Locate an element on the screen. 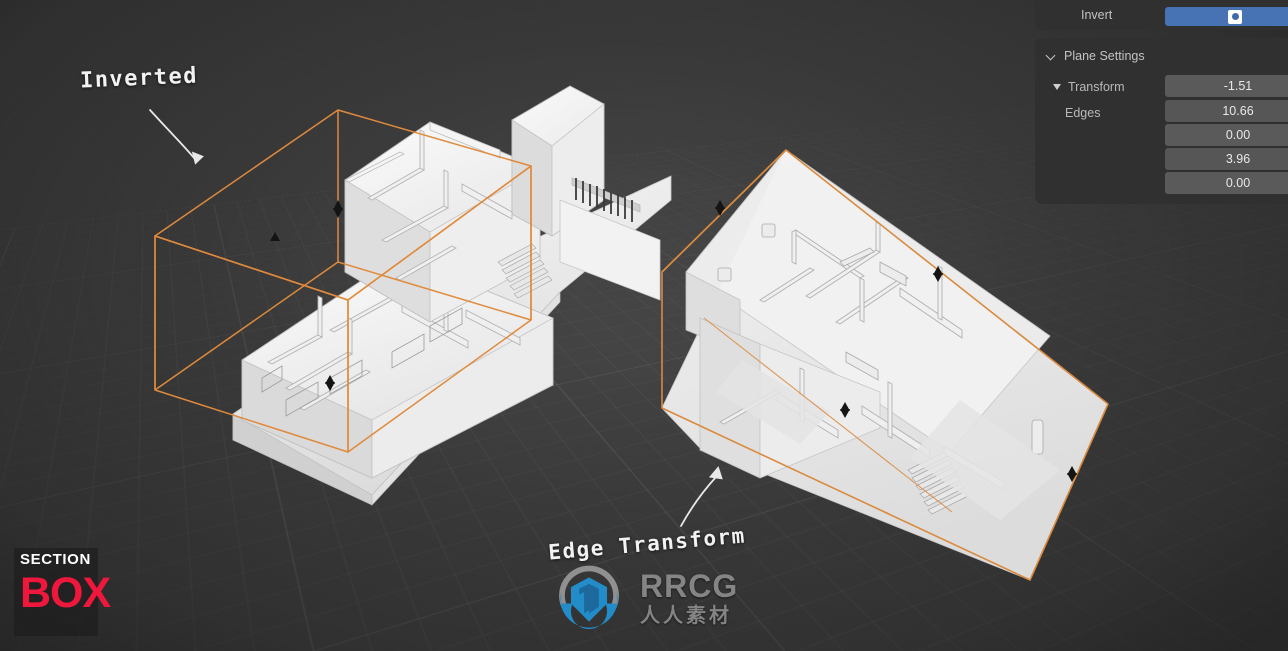  logo-line-section: SECTION is located at coordinates (55, 559).